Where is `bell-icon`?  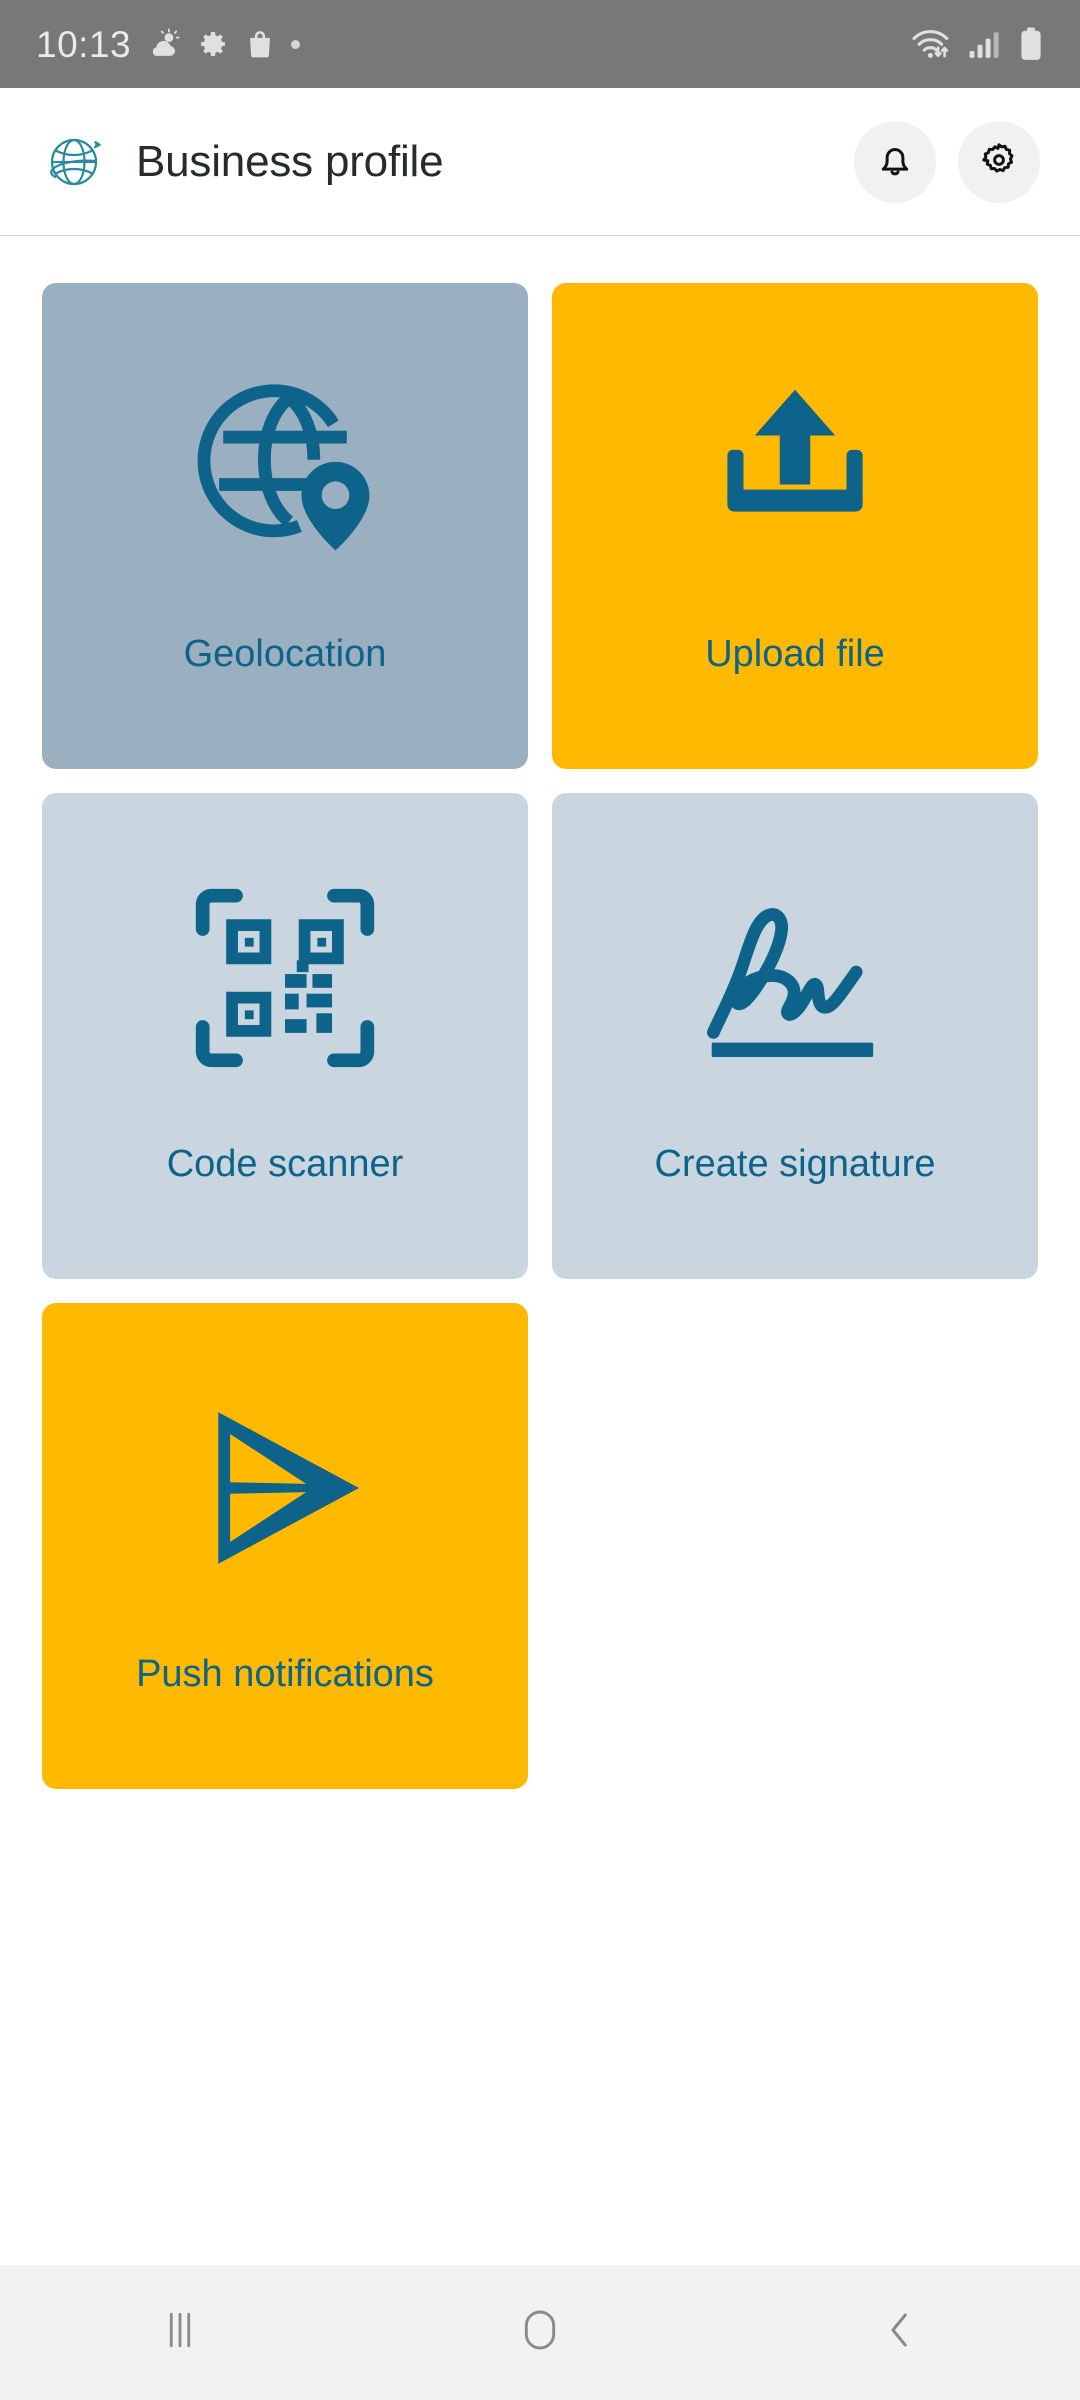 bell-icon is located at coordinates (895, 161).